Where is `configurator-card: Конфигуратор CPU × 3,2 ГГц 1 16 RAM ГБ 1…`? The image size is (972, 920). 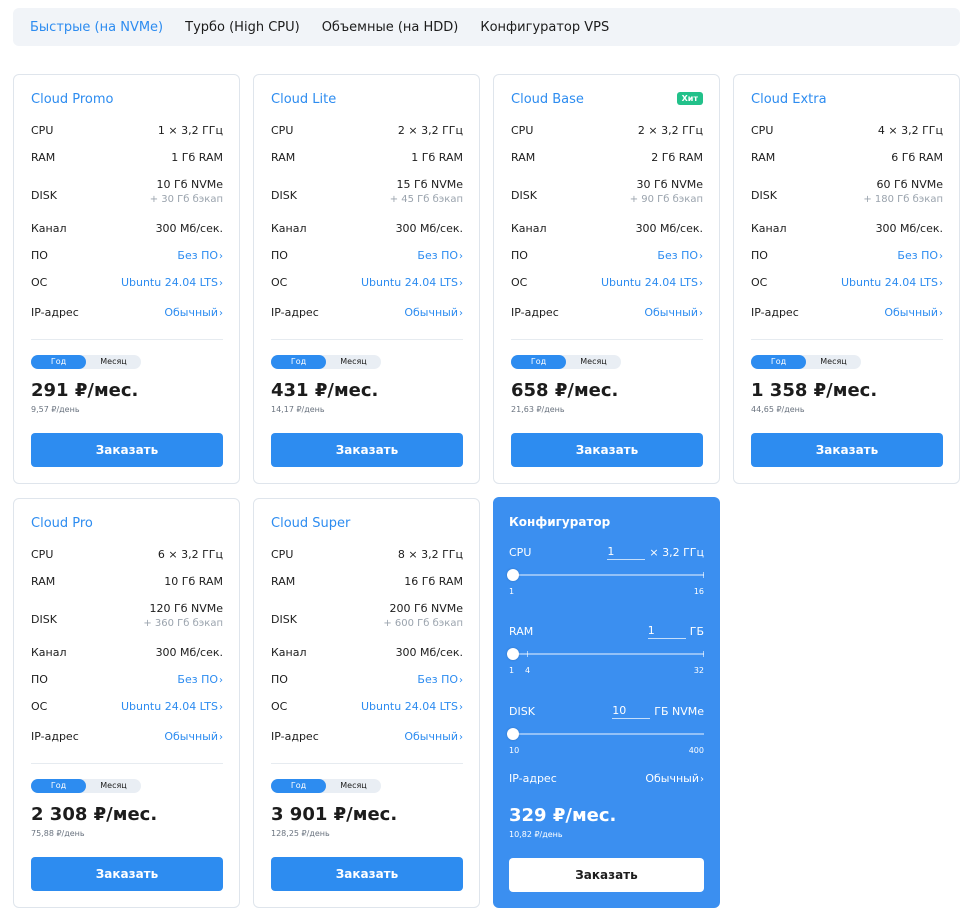
configurator-card: Конфигуратор CPU × 3,2 ГГц 1 16 RAM ГБ 1… is located at coordinates (606, 702).